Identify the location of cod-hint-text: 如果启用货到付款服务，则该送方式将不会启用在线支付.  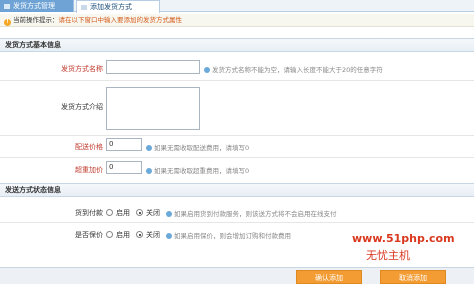
(255, 214).